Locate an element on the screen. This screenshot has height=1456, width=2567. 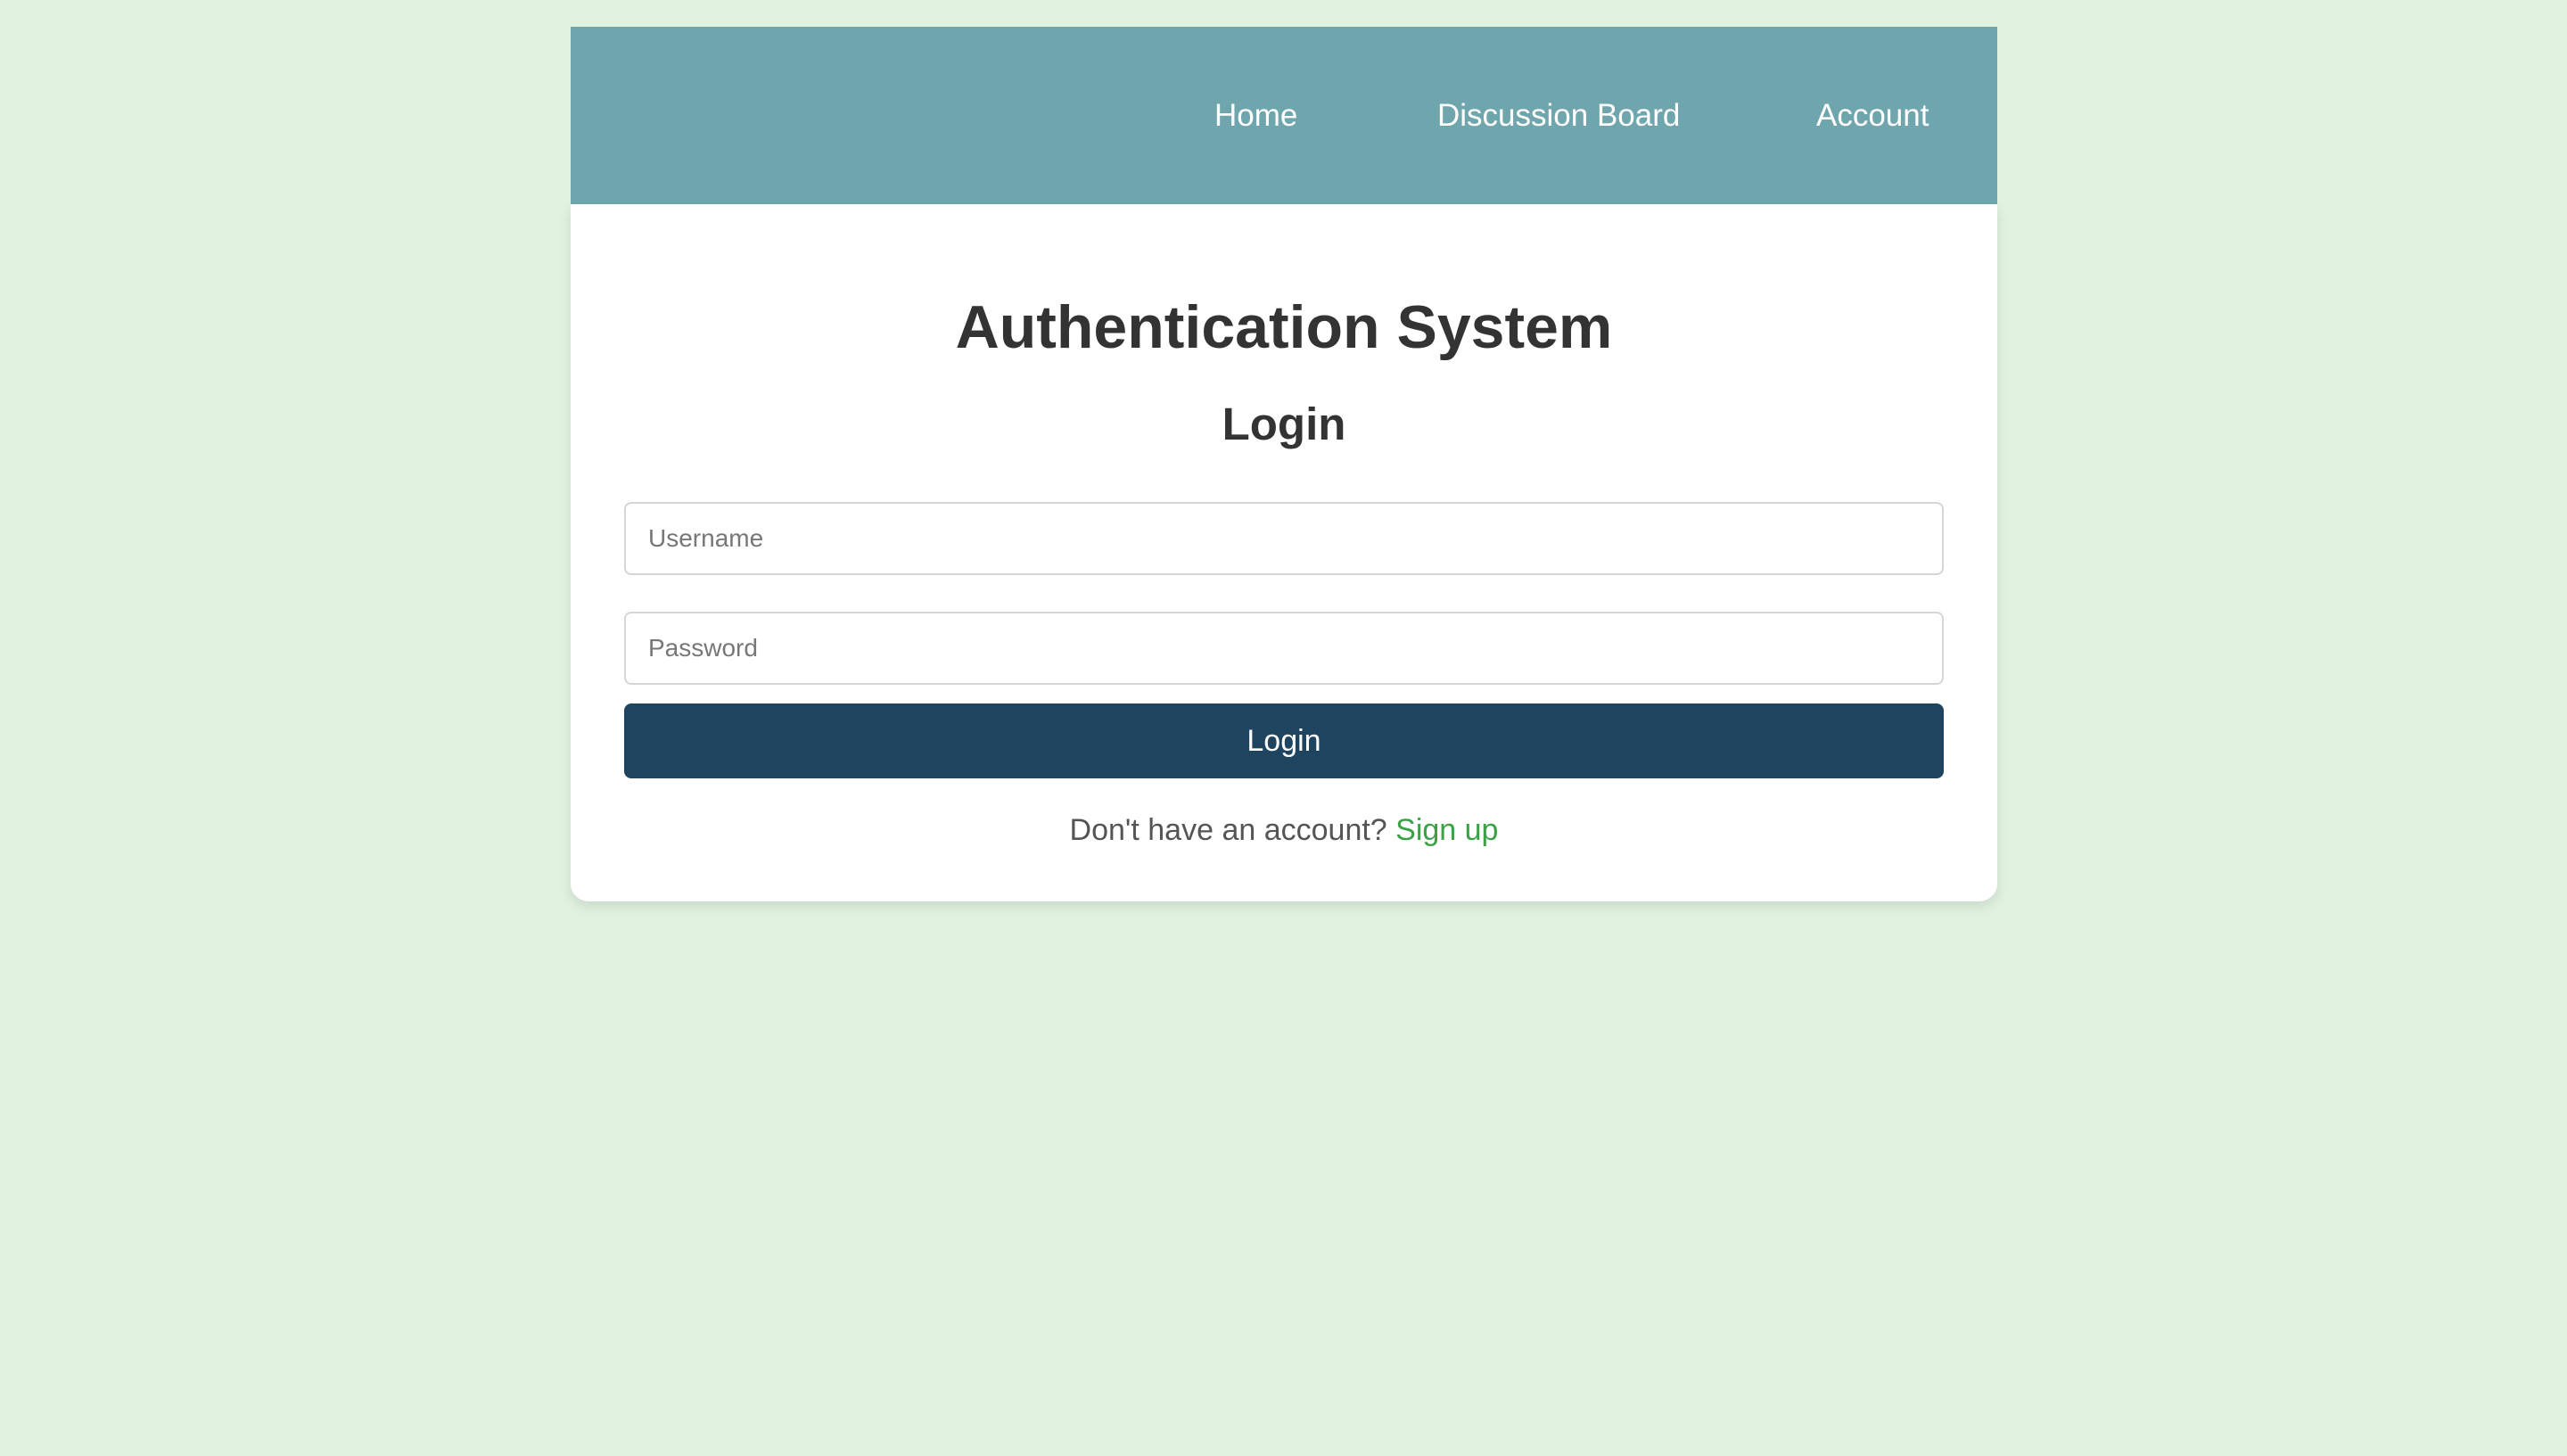
username-input is located at coordinates (1284, 538).